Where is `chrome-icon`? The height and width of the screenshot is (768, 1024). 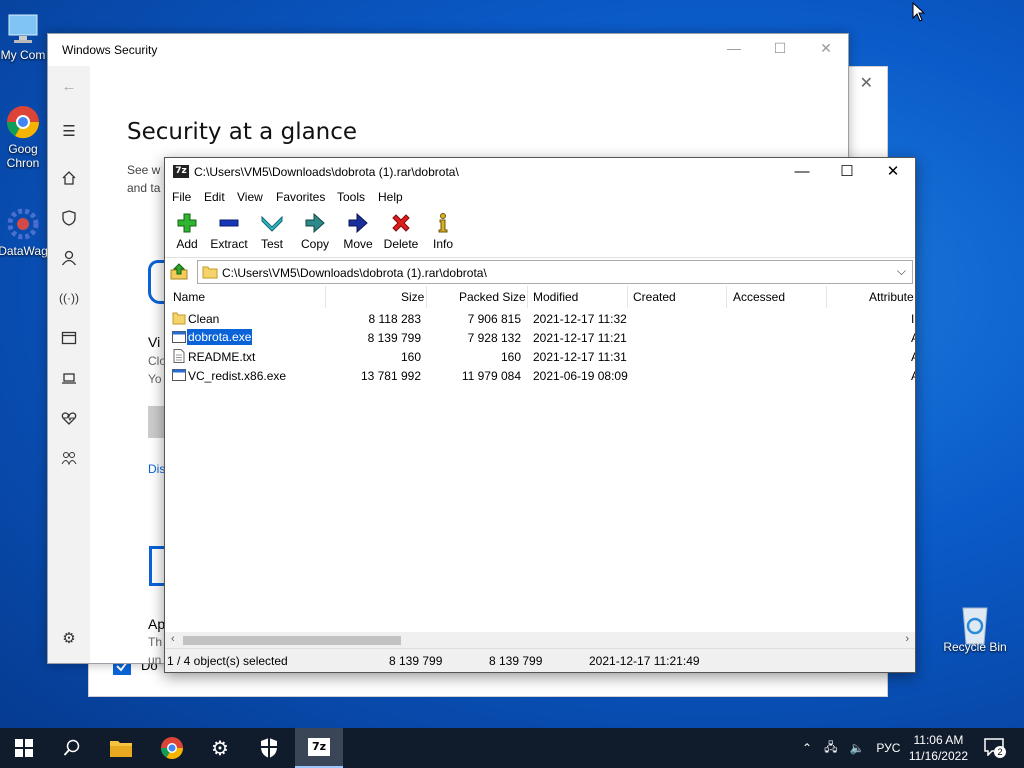
chrome-icon is located at coordinates (23, 122).